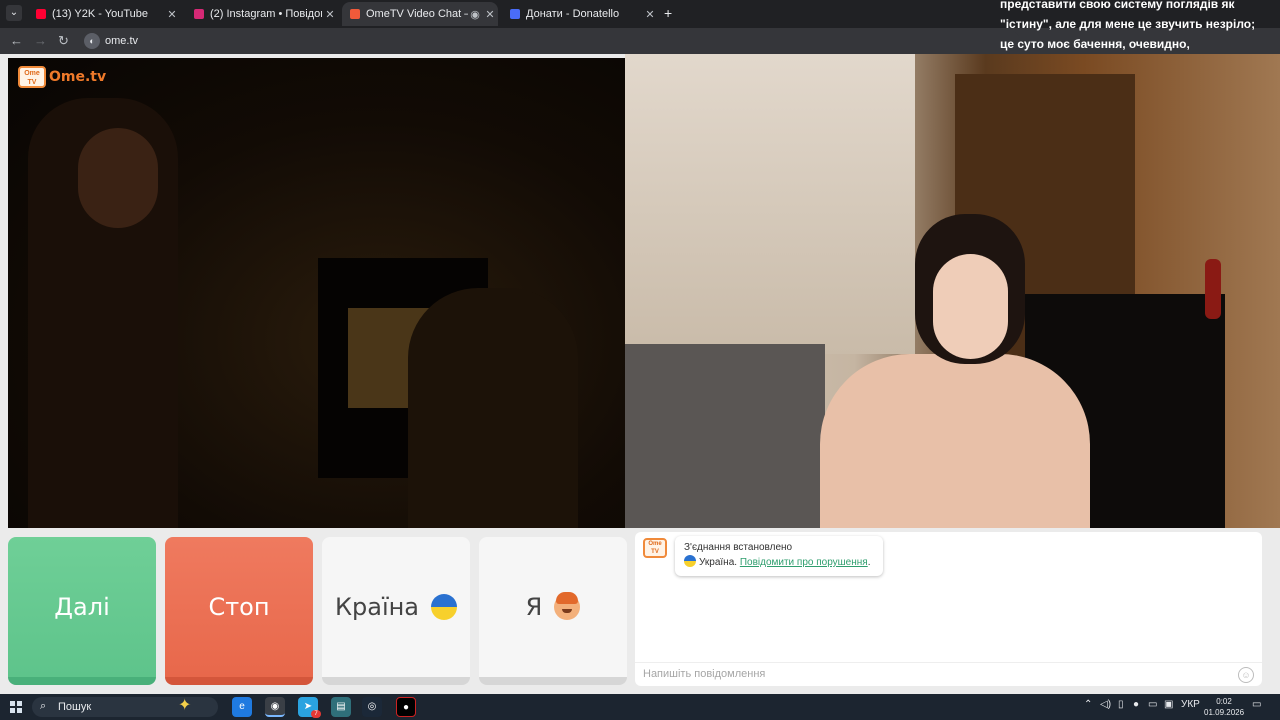 This screenshot has width=1280, height=720. I want to click on microphone-icon: ●, so click(1136, 704).